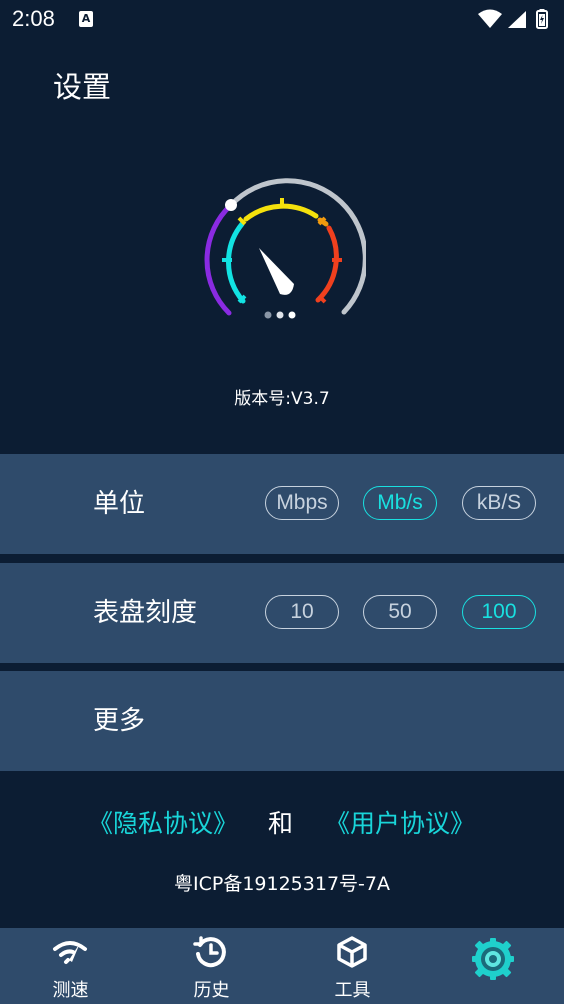 This screenshot has height=1004, width=564. I want to click on speedometer-gauge-icon, so click(285, 248).